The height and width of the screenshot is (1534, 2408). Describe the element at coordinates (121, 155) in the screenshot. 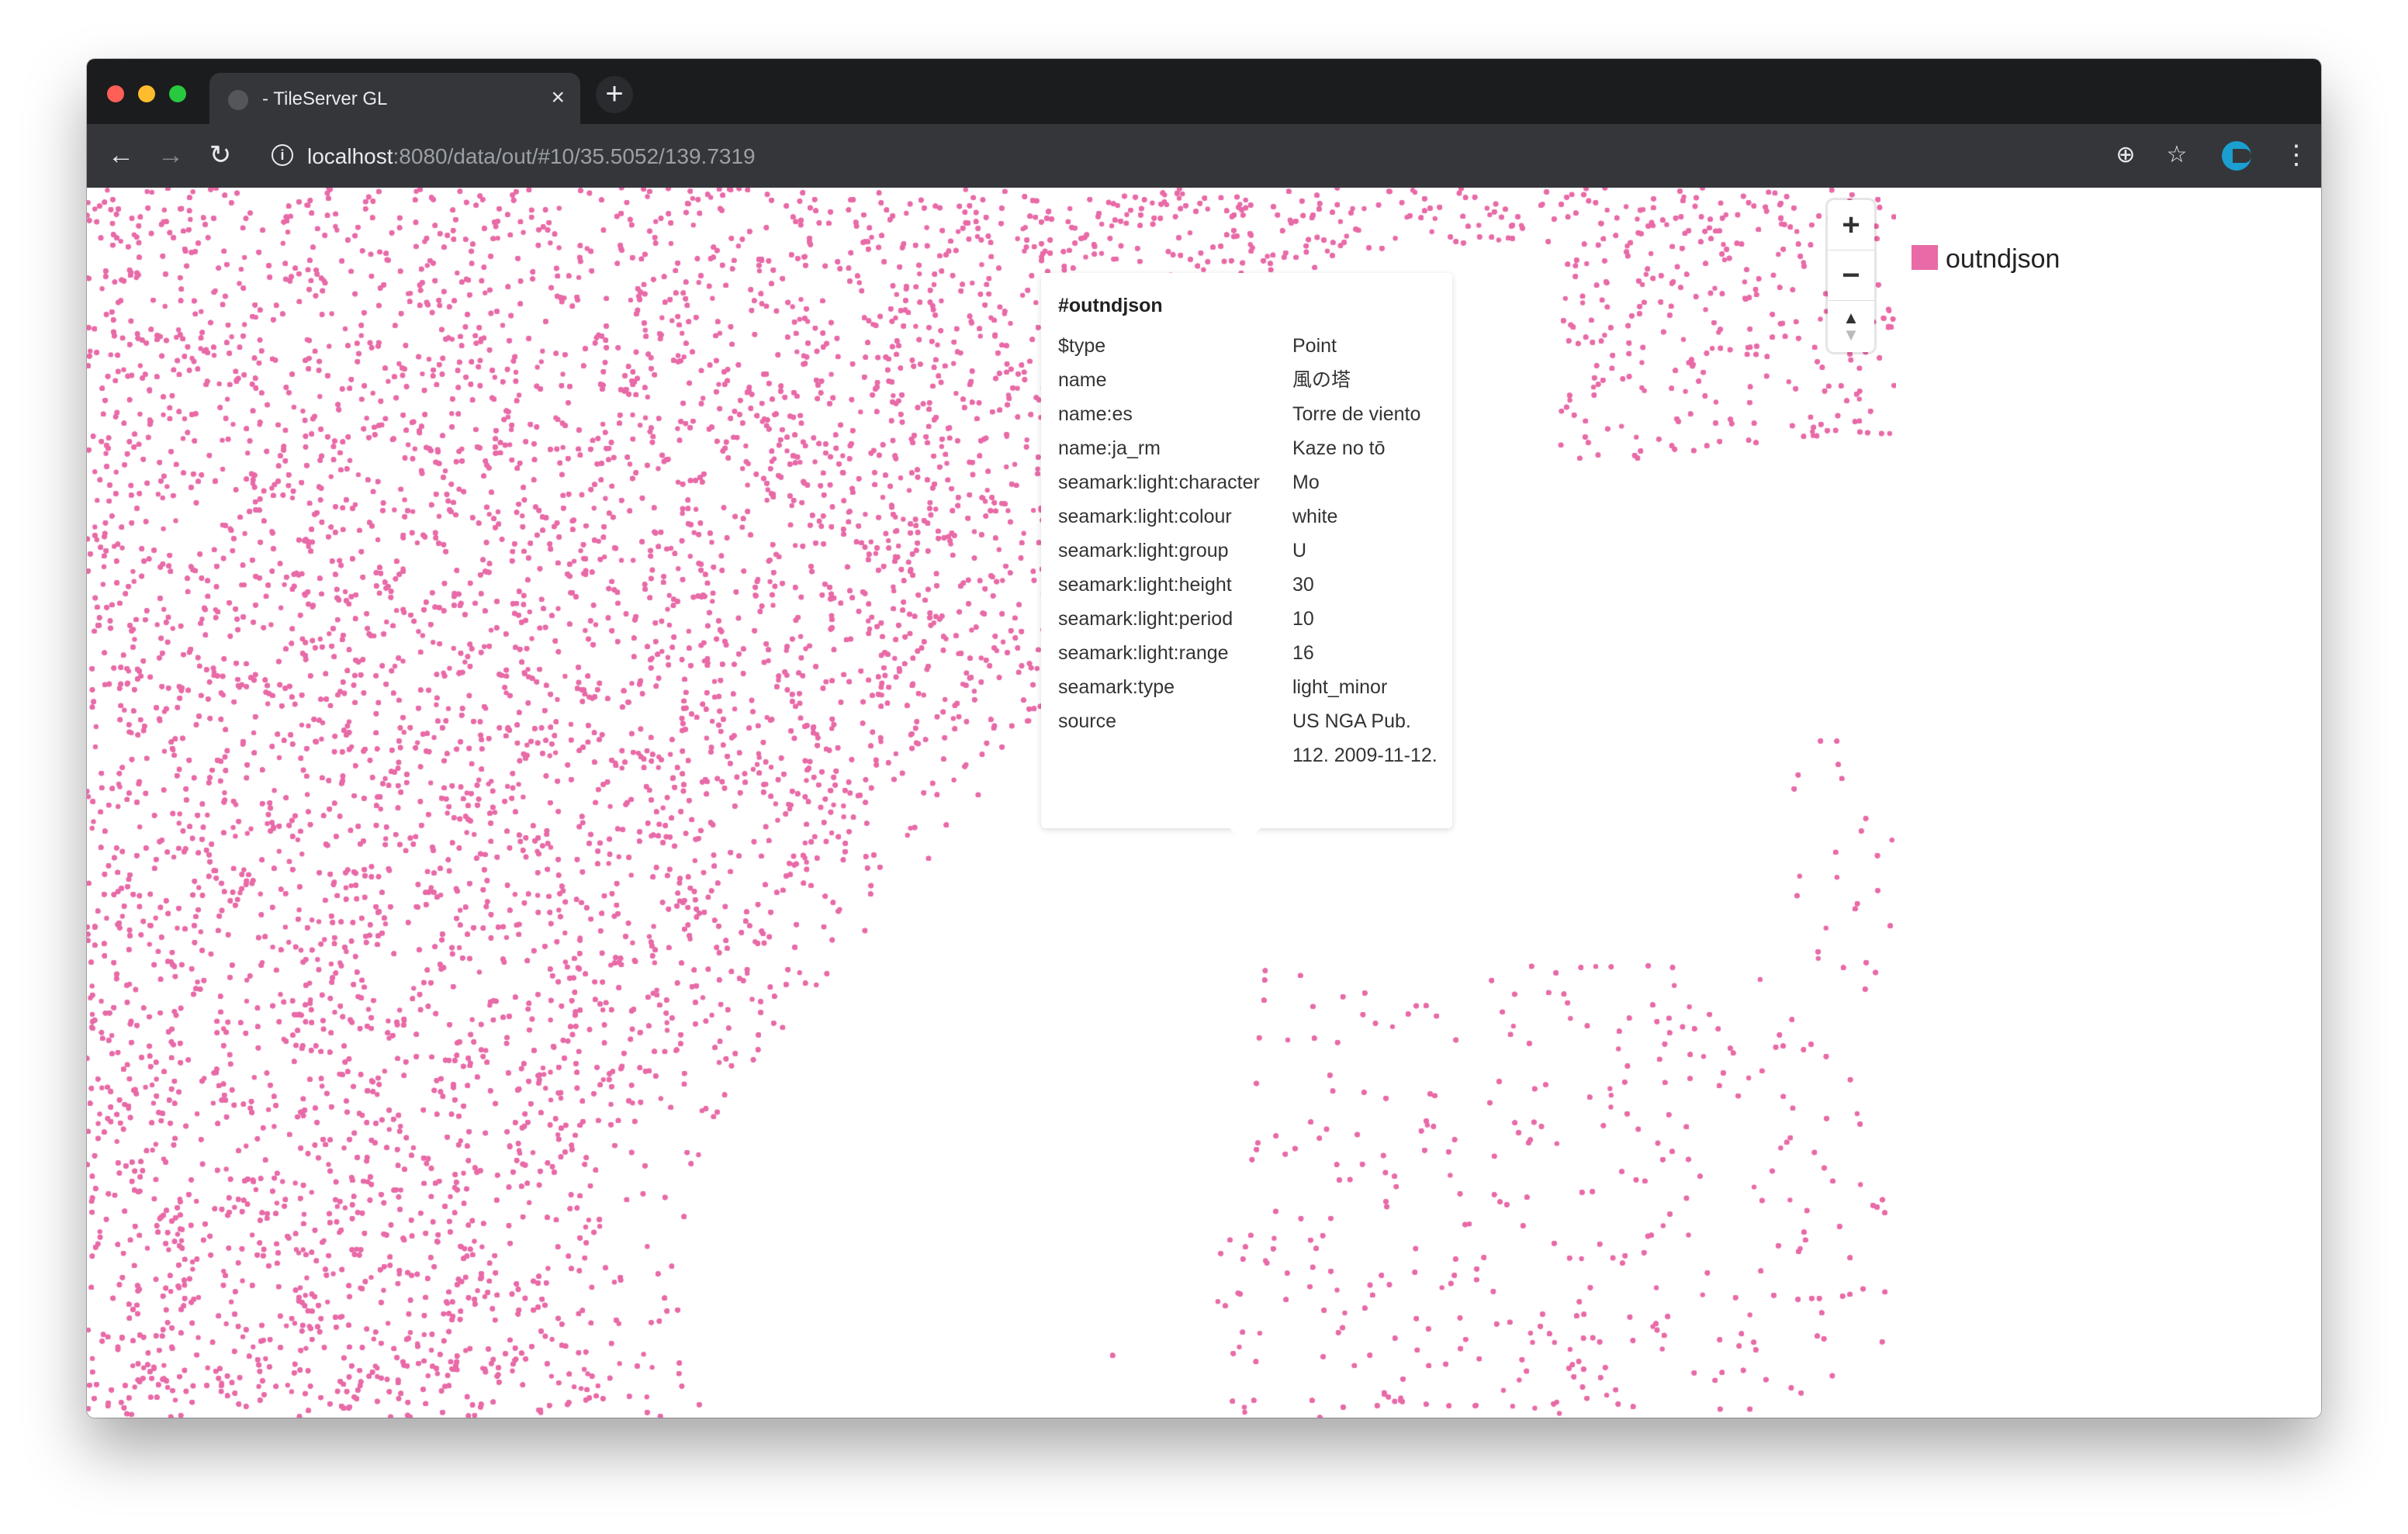

I see `back-arrow-icon: ←` at that location.